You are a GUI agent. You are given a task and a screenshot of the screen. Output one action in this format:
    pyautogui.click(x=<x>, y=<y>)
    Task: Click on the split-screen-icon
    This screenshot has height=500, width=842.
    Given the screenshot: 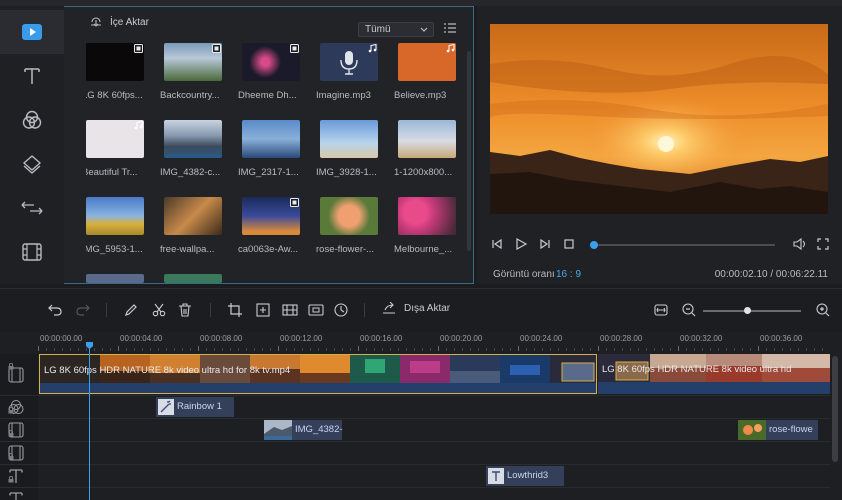 What is the action you would take?
    pyautogui.click(x=290, y=310)
    